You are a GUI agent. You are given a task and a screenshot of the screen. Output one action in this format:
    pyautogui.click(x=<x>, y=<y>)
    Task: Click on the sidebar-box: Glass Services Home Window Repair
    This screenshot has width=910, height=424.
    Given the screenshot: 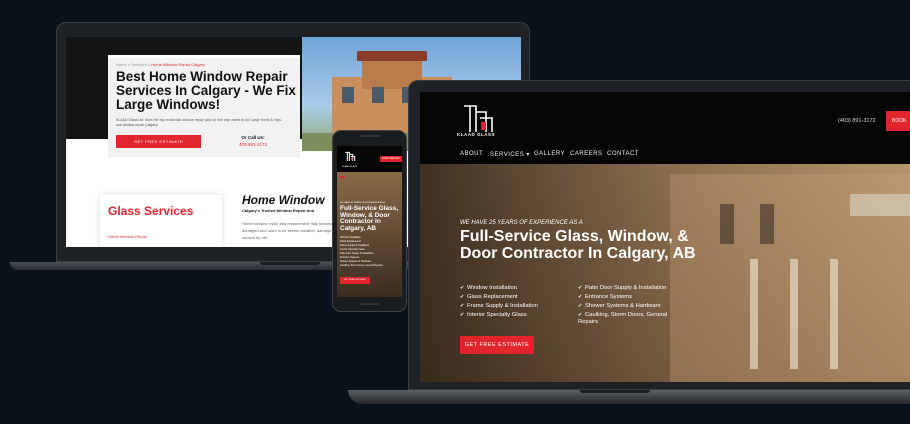 What is the action you would take?
    pyautogui.click(x=161, y=221)
    